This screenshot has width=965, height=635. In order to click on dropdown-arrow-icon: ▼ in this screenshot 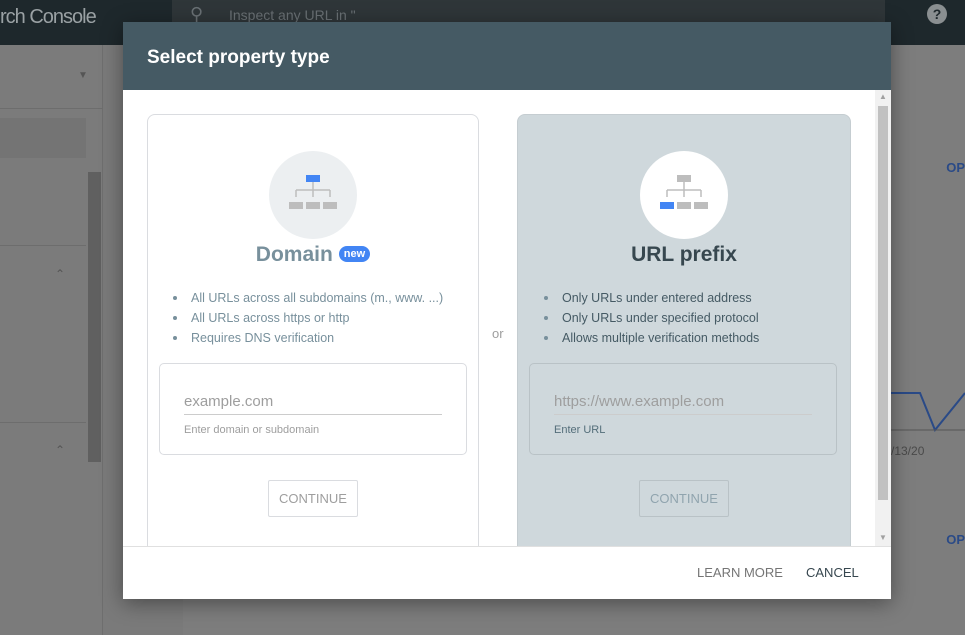, I will do `click(83, 75)`.